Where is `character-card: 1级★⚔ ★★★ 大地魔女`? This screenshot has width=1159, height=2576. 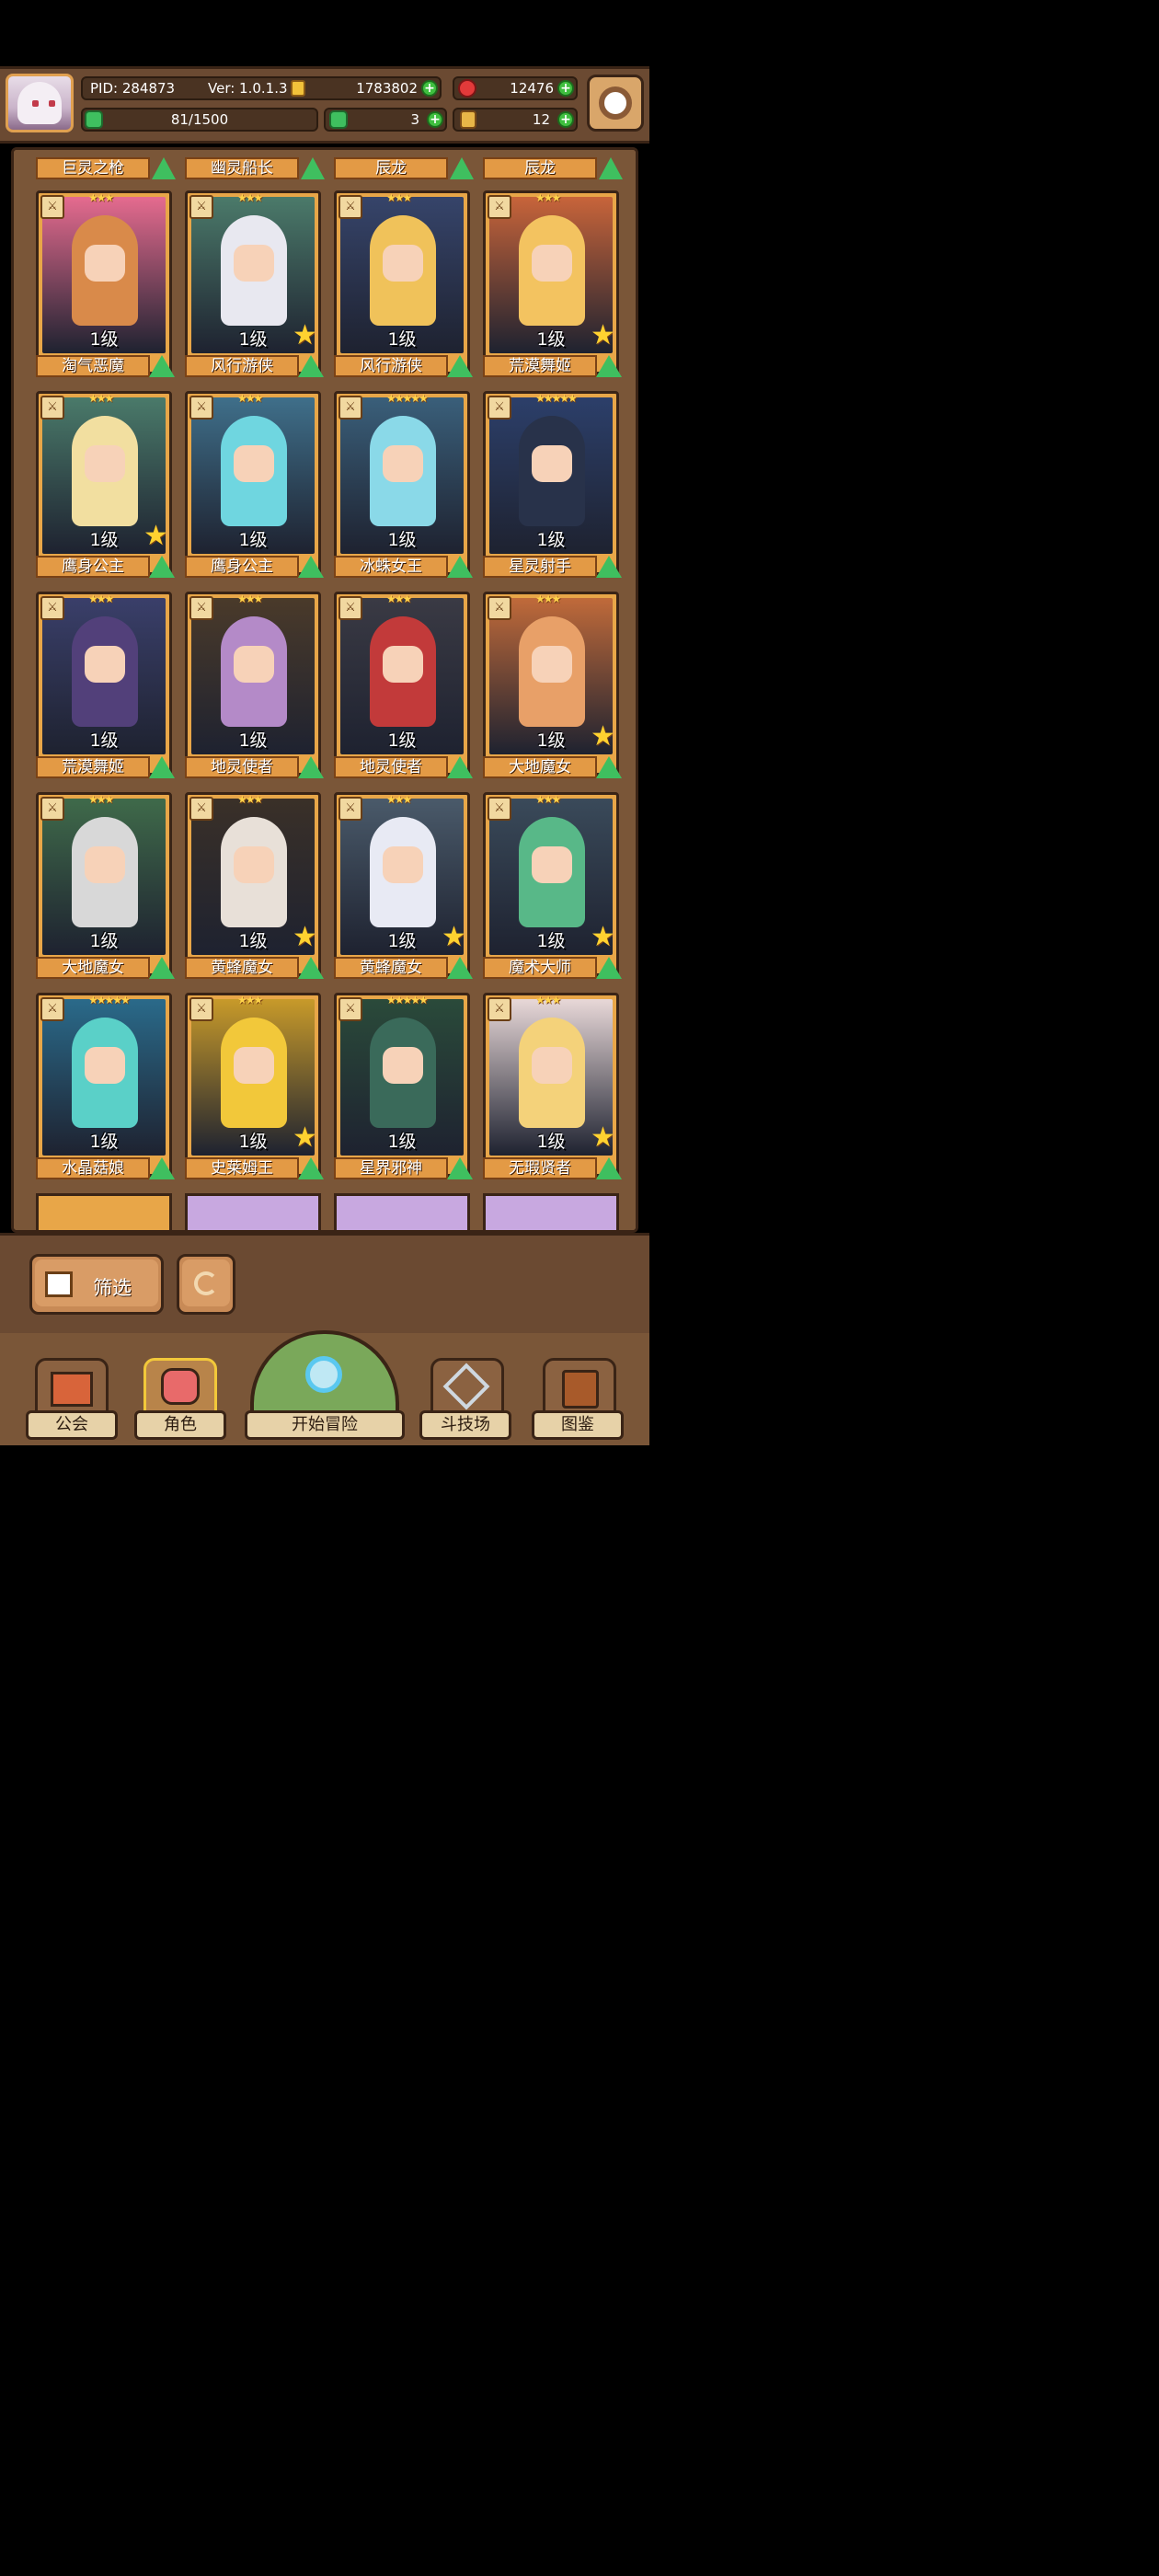 character-card: 1级★⚔ ★★★ 大地魔女 is located at coordinates (552, 685).